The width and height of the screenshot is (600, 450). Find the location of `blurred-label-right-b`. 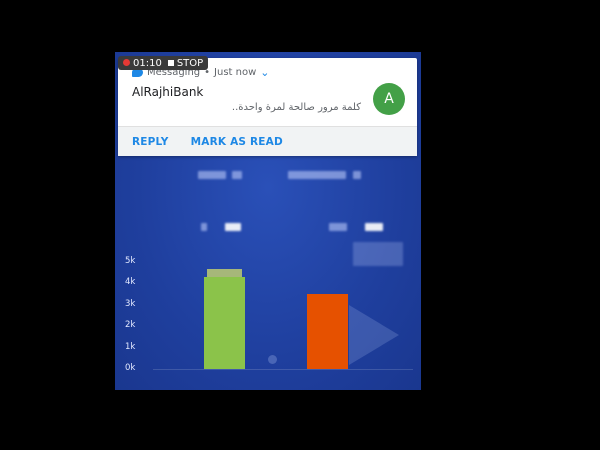

blurred-label-right-b is located at coordinates (357, 175).